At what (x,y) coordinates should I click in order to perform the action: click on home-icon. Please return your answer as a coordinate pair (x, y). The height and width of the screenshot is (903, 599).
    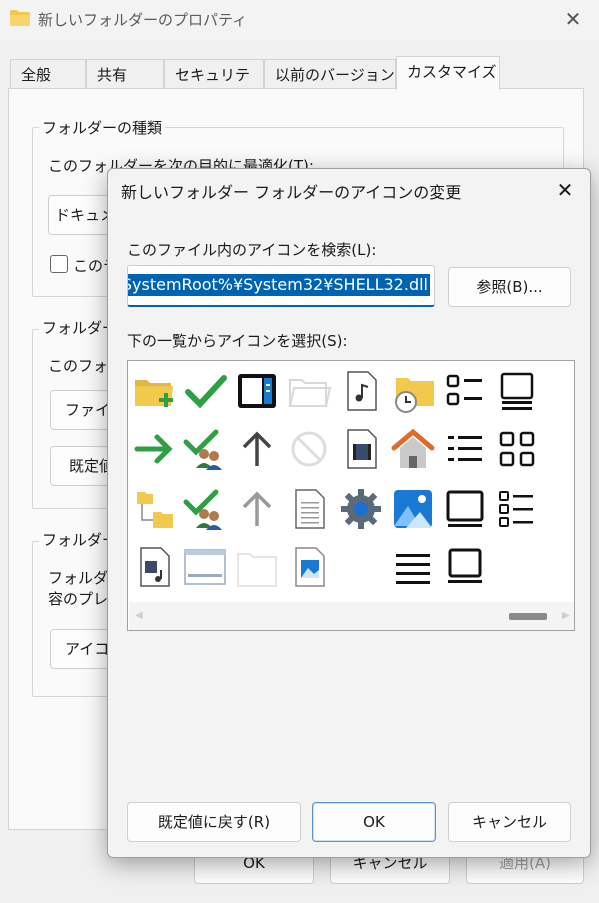
    Looking at the image, I should click on (413, 449).